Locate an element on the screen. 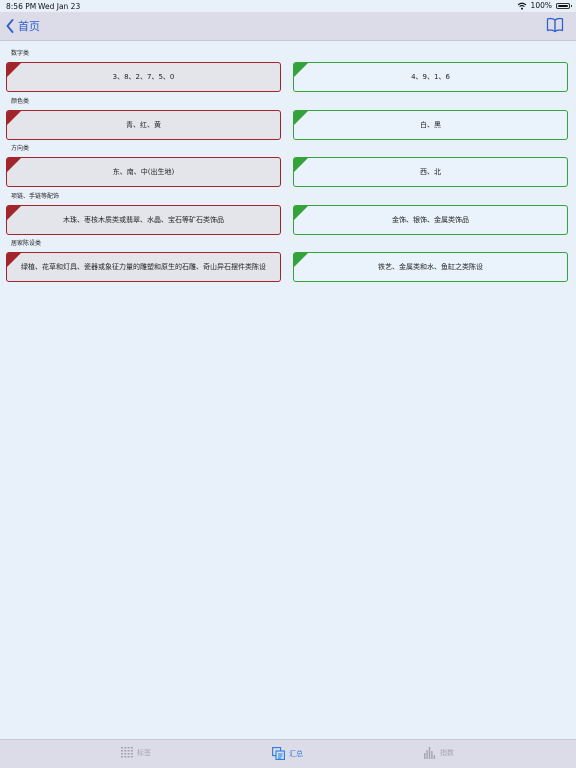  wifi-icon is located at coordinates (521, 6).